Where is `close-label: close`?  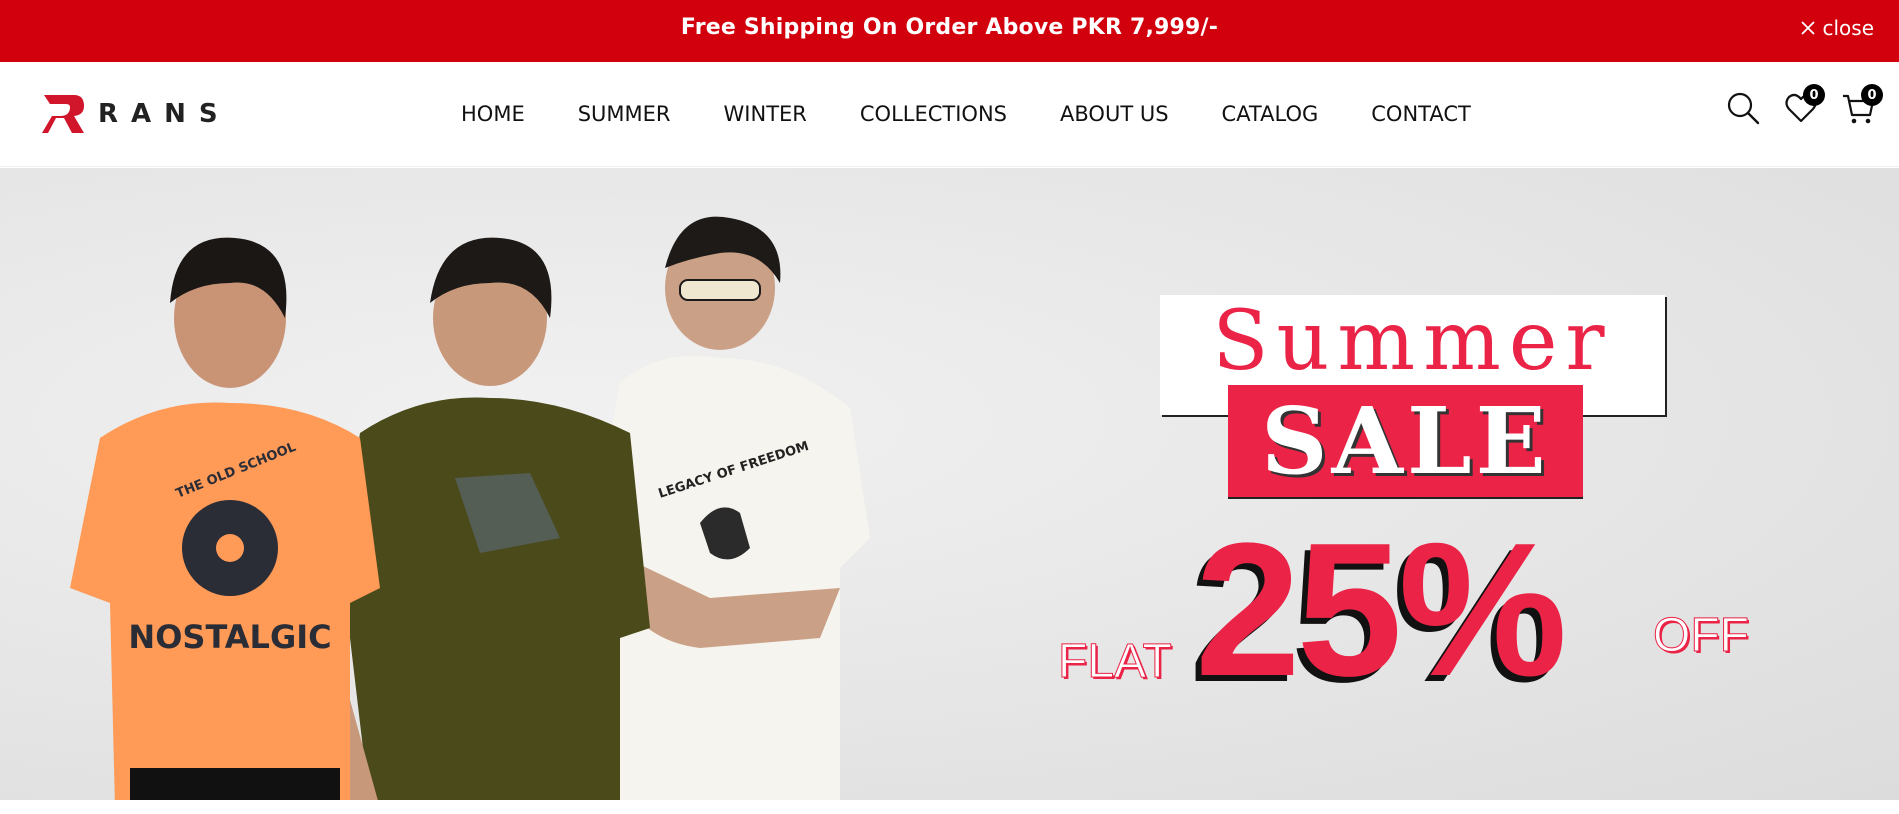 close-label: close is located at coordinates (1848, 28).